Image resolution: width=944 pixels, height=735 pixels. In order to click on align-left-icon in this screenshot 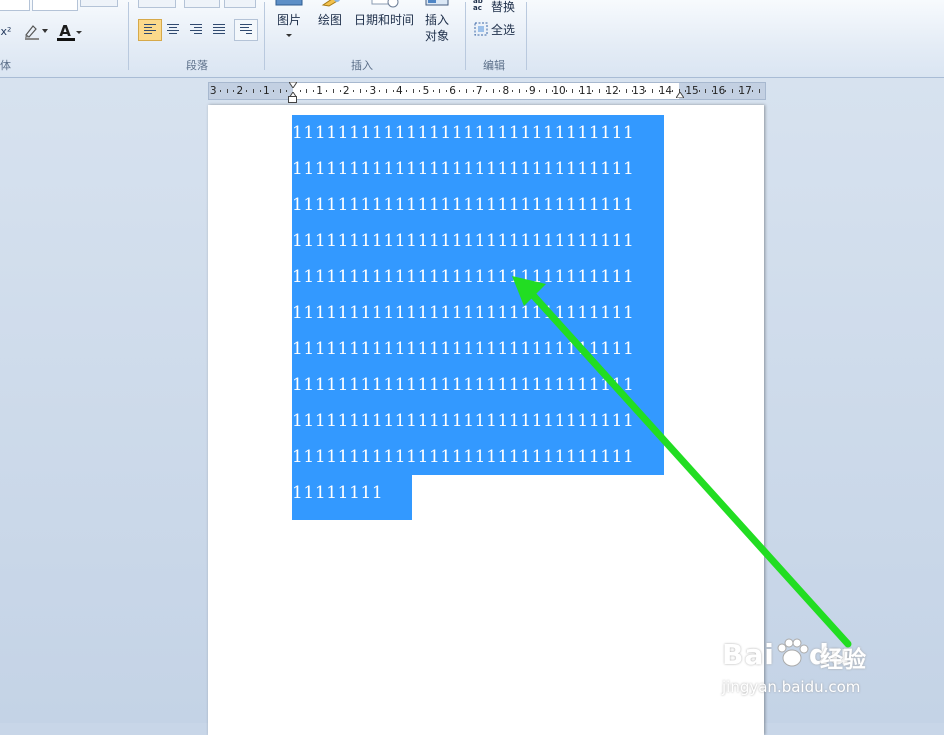, I will do `click(150, 29)`.